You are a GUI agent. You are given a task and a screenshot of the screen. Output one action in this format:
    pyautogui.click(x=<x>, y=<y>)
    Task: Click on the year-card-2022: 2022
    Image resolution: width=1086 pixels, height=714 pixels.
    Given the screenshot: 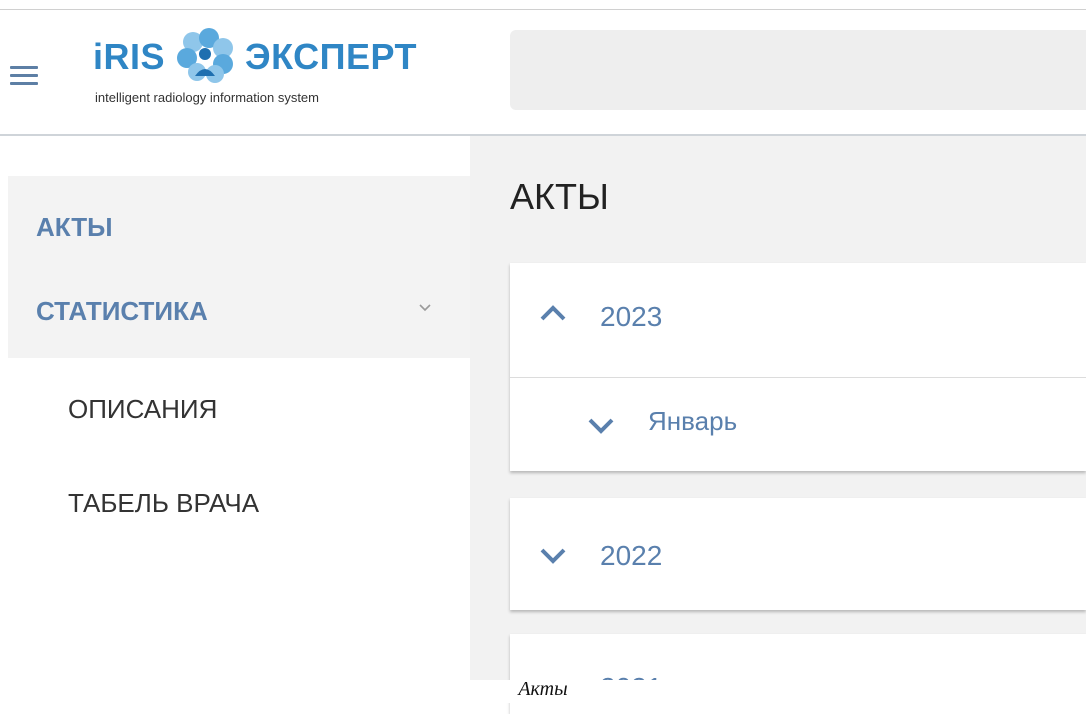 What is the action you would take?
    pyautogui.click(x=798, y=554)
    